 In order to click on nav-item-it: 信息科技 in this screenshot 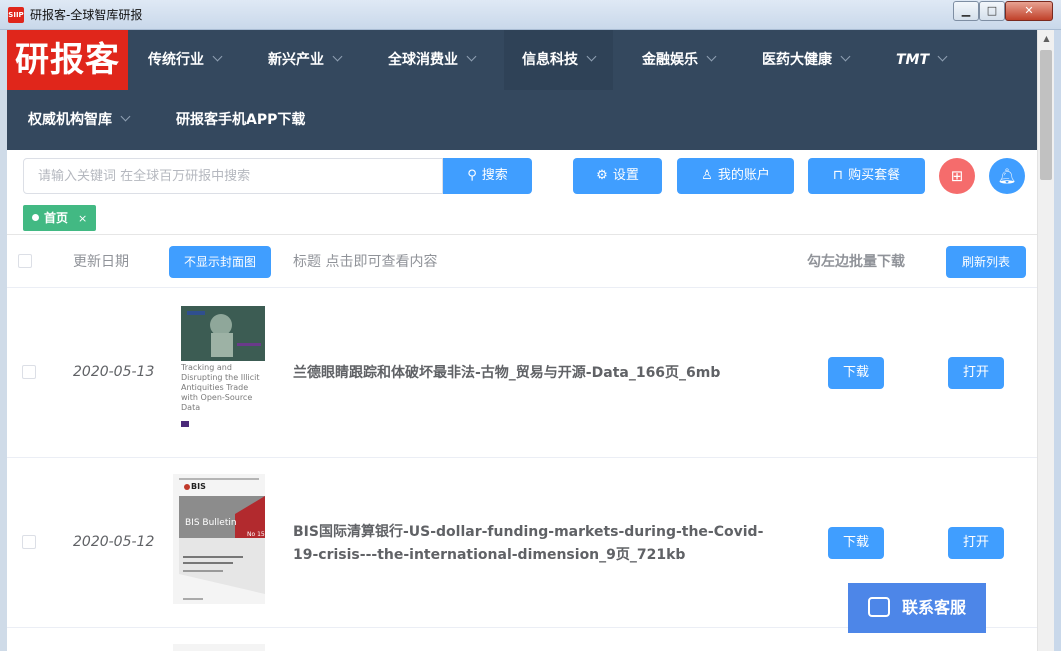, I will do `click(558, 60)`.